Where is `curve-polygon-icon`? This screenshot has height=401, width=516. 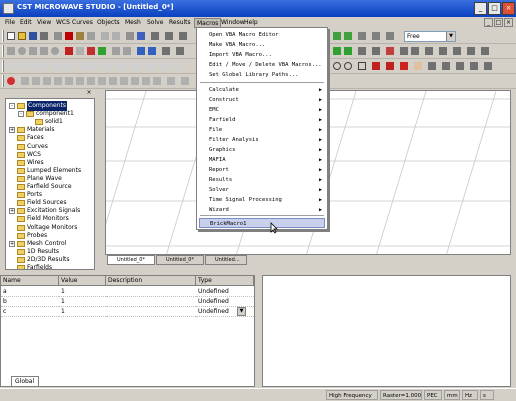
curve-polygon-icon is located at coordinates (58, 81).